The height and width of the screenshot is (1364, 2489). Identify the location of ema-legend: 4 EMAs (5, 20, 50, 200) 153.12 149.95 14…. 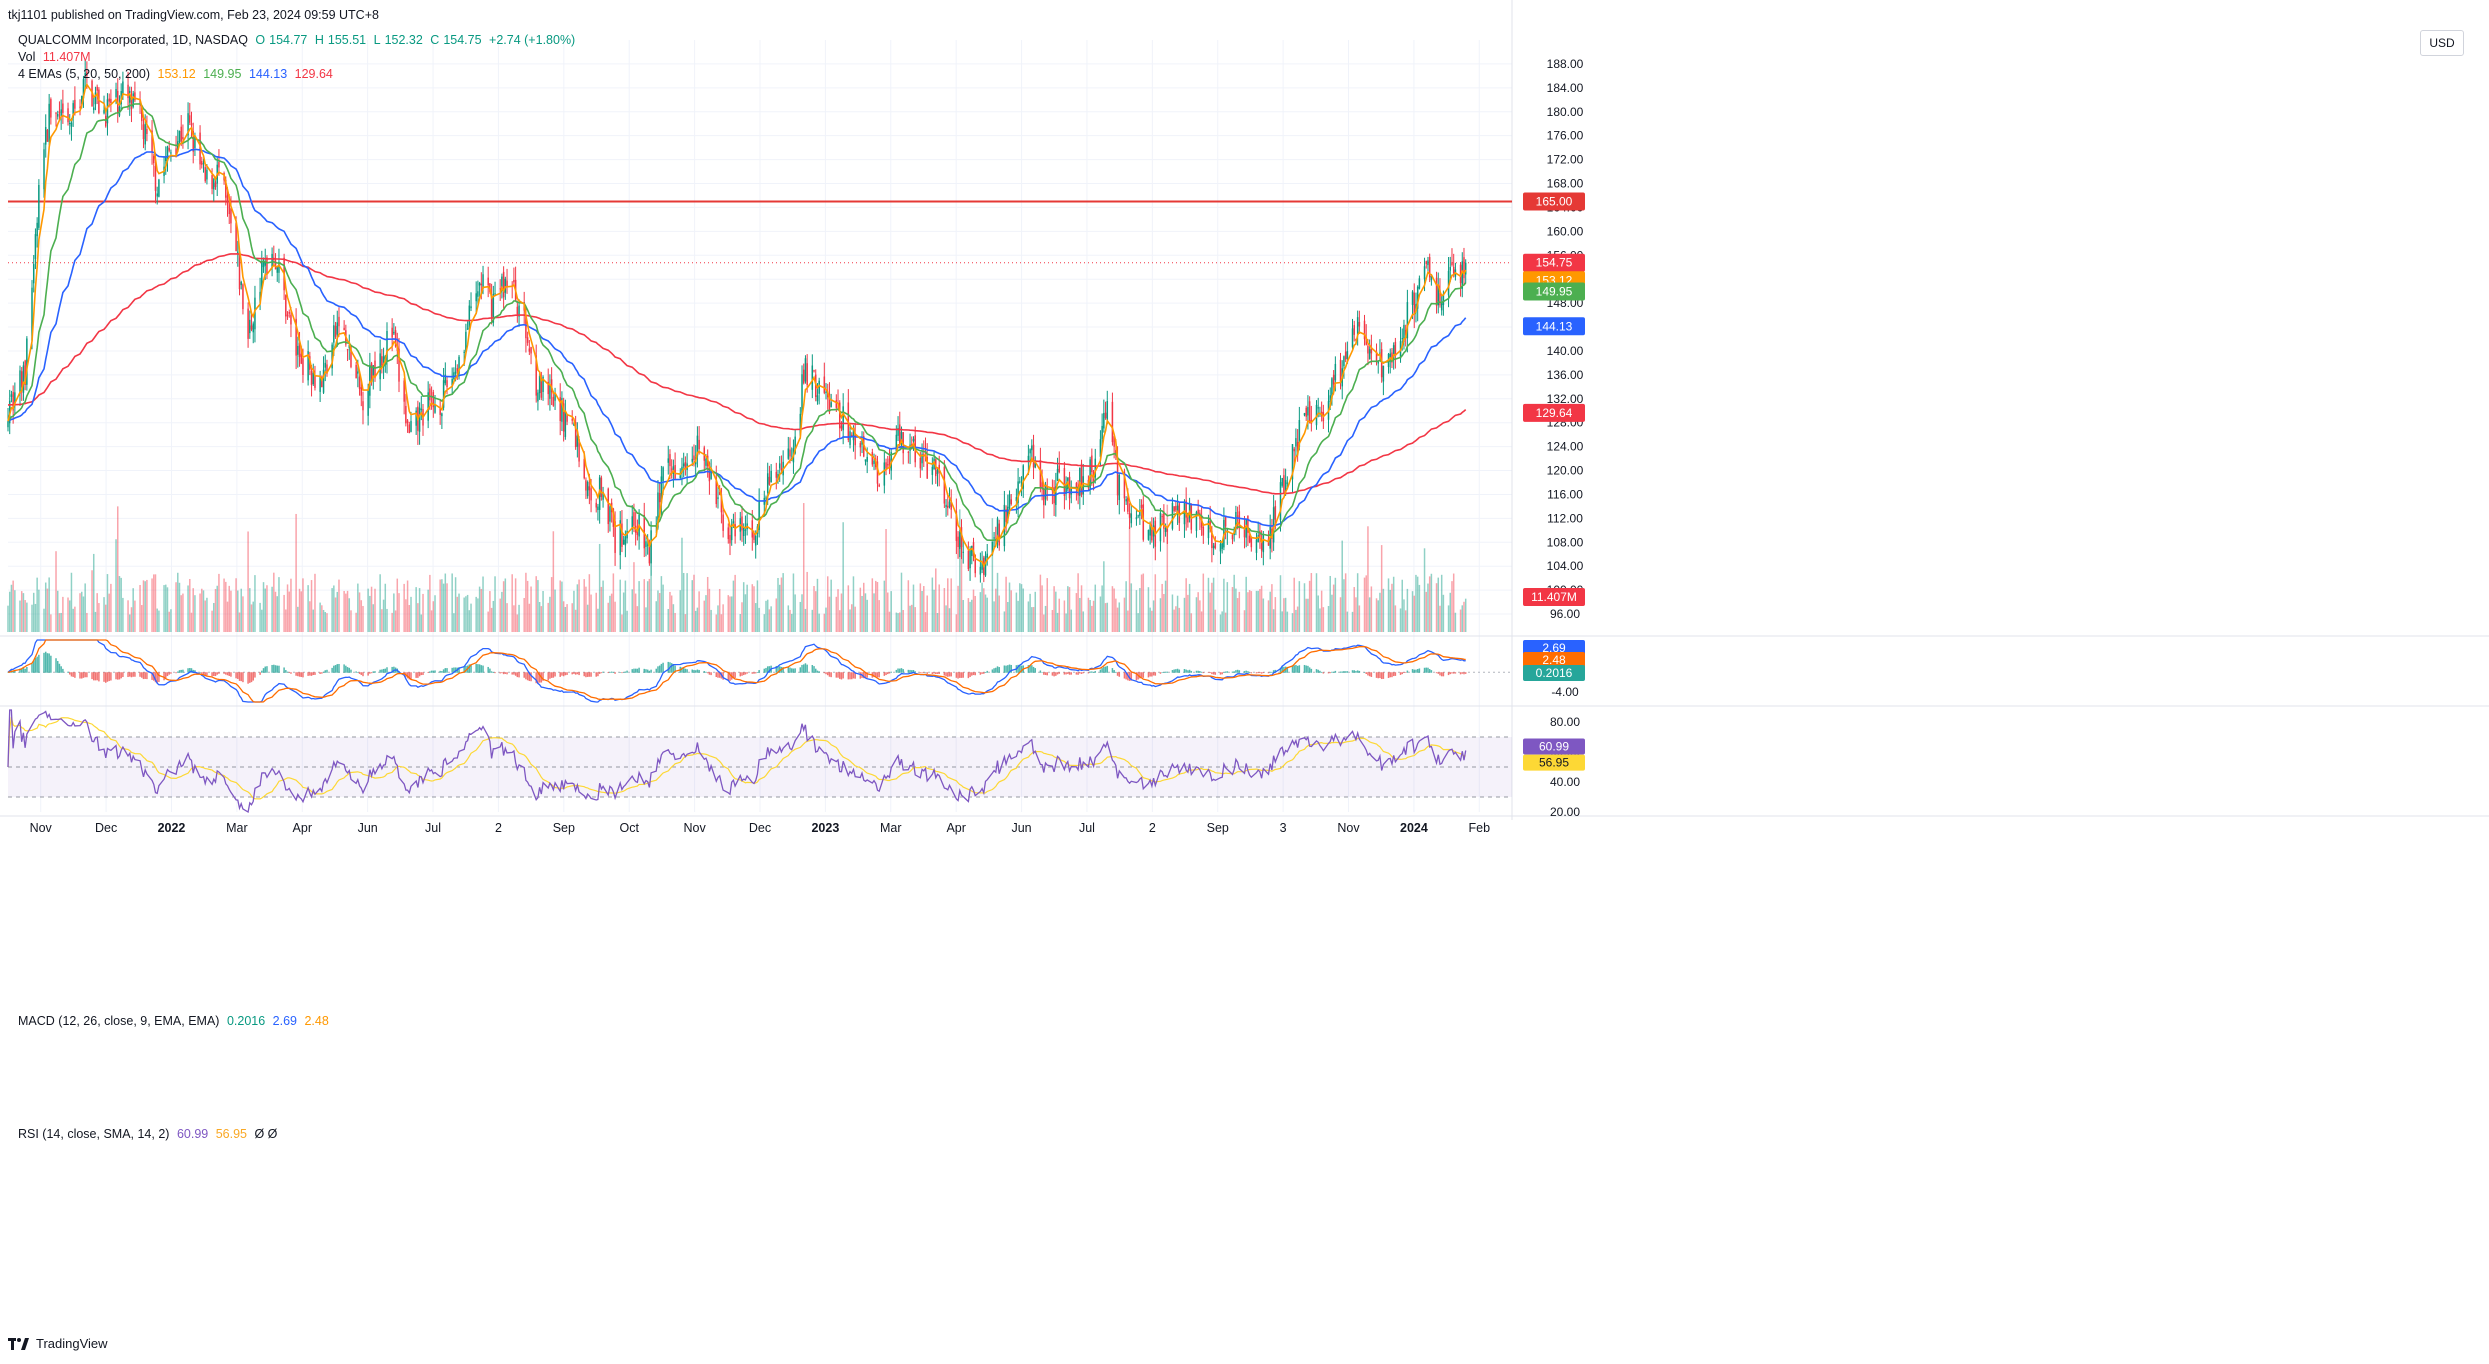
(177, 74).